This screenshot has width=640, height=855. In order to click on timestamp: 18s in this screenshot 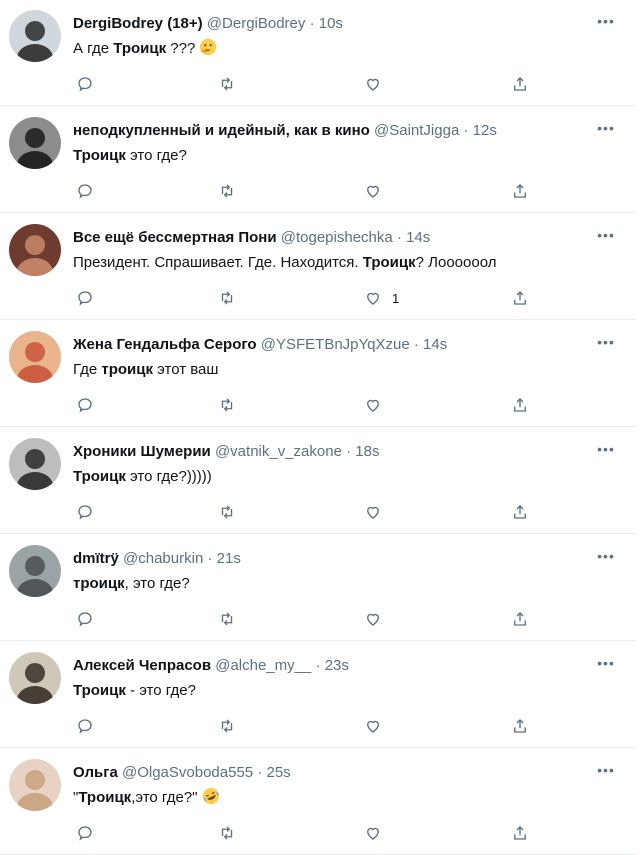, I will do `click(367, 451)`.